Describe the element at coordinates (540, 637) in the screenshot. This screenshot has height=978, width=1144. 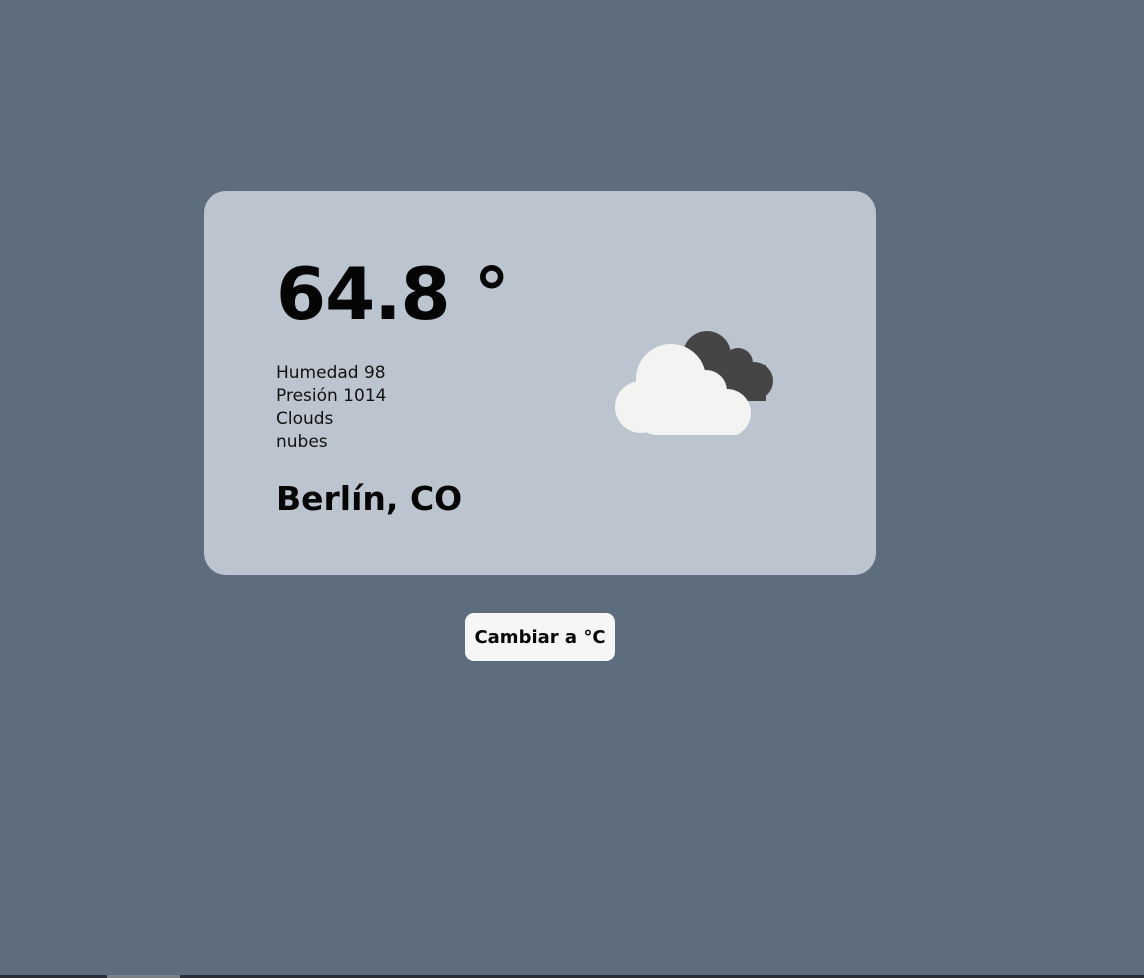
I see `toggle-unit-button: Cambiar a °C` at that location.